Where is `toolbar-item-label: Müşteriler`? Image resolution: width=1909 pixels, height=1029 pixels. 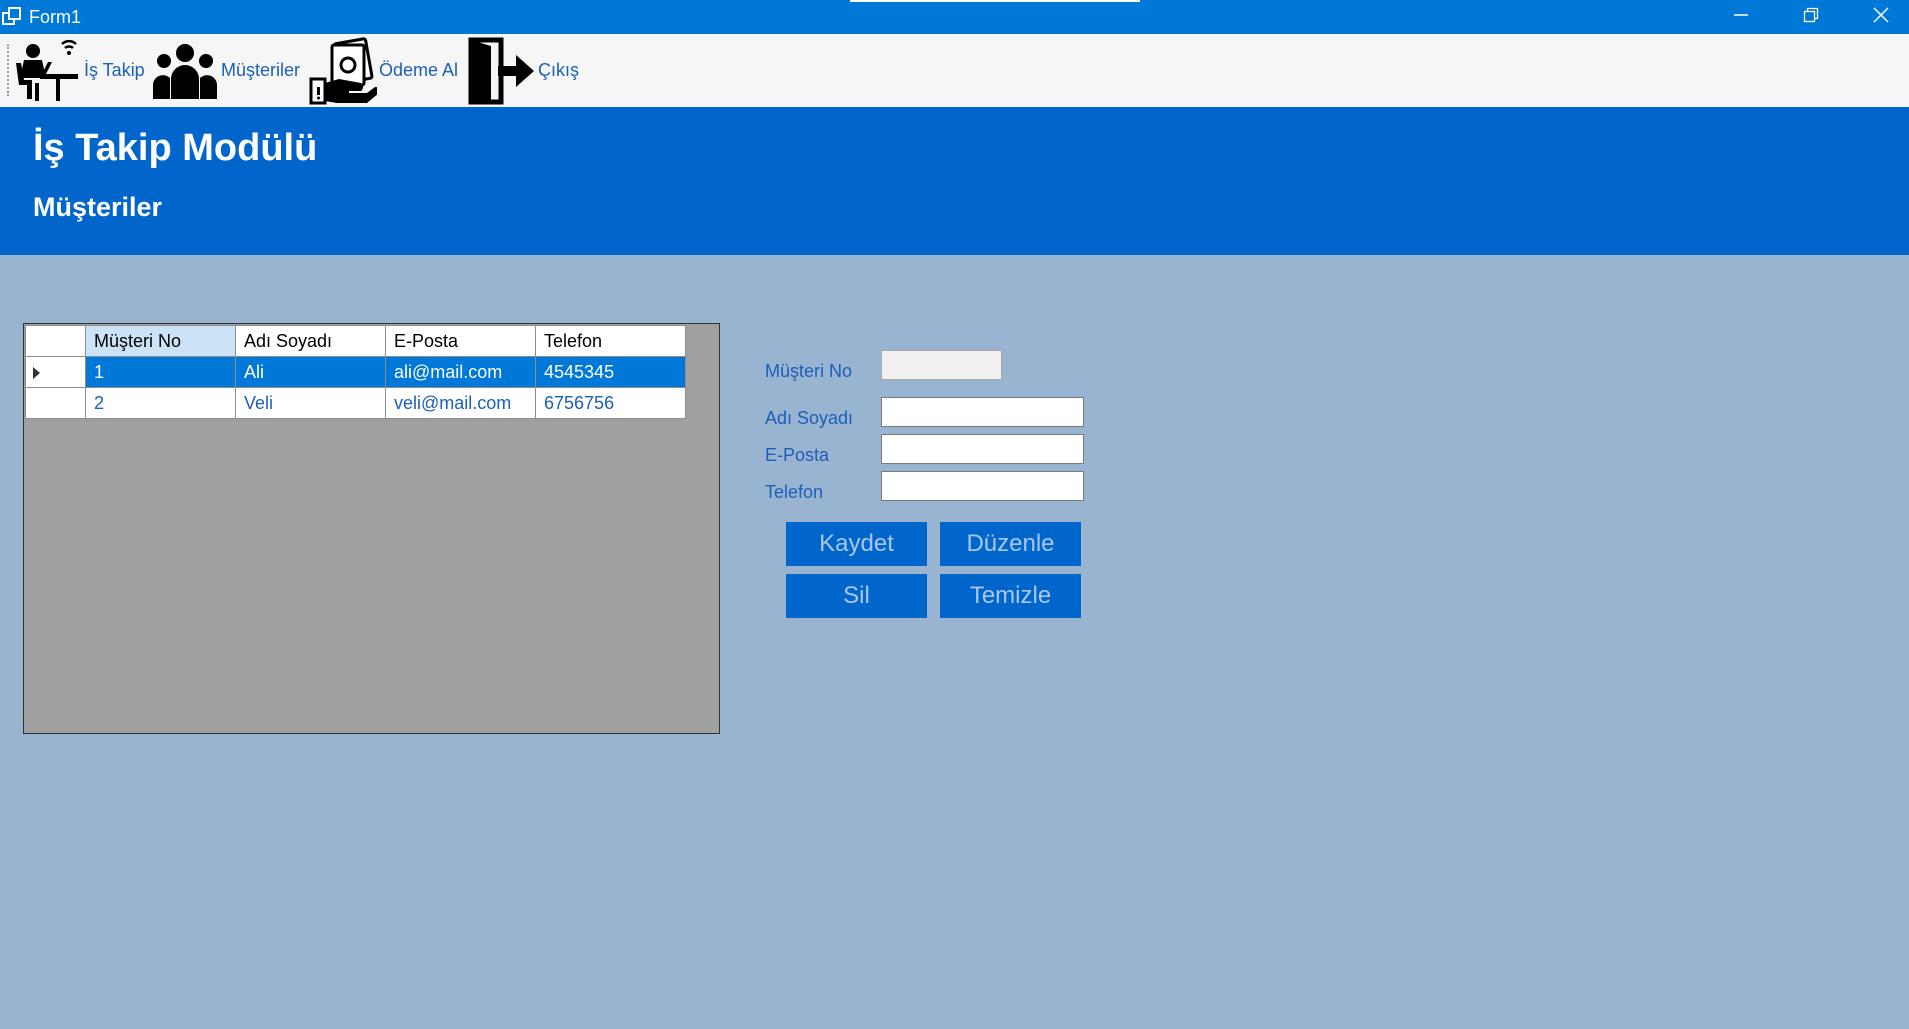
toolbar-item-label: Müşteriler is located at coordinates (261, 70).